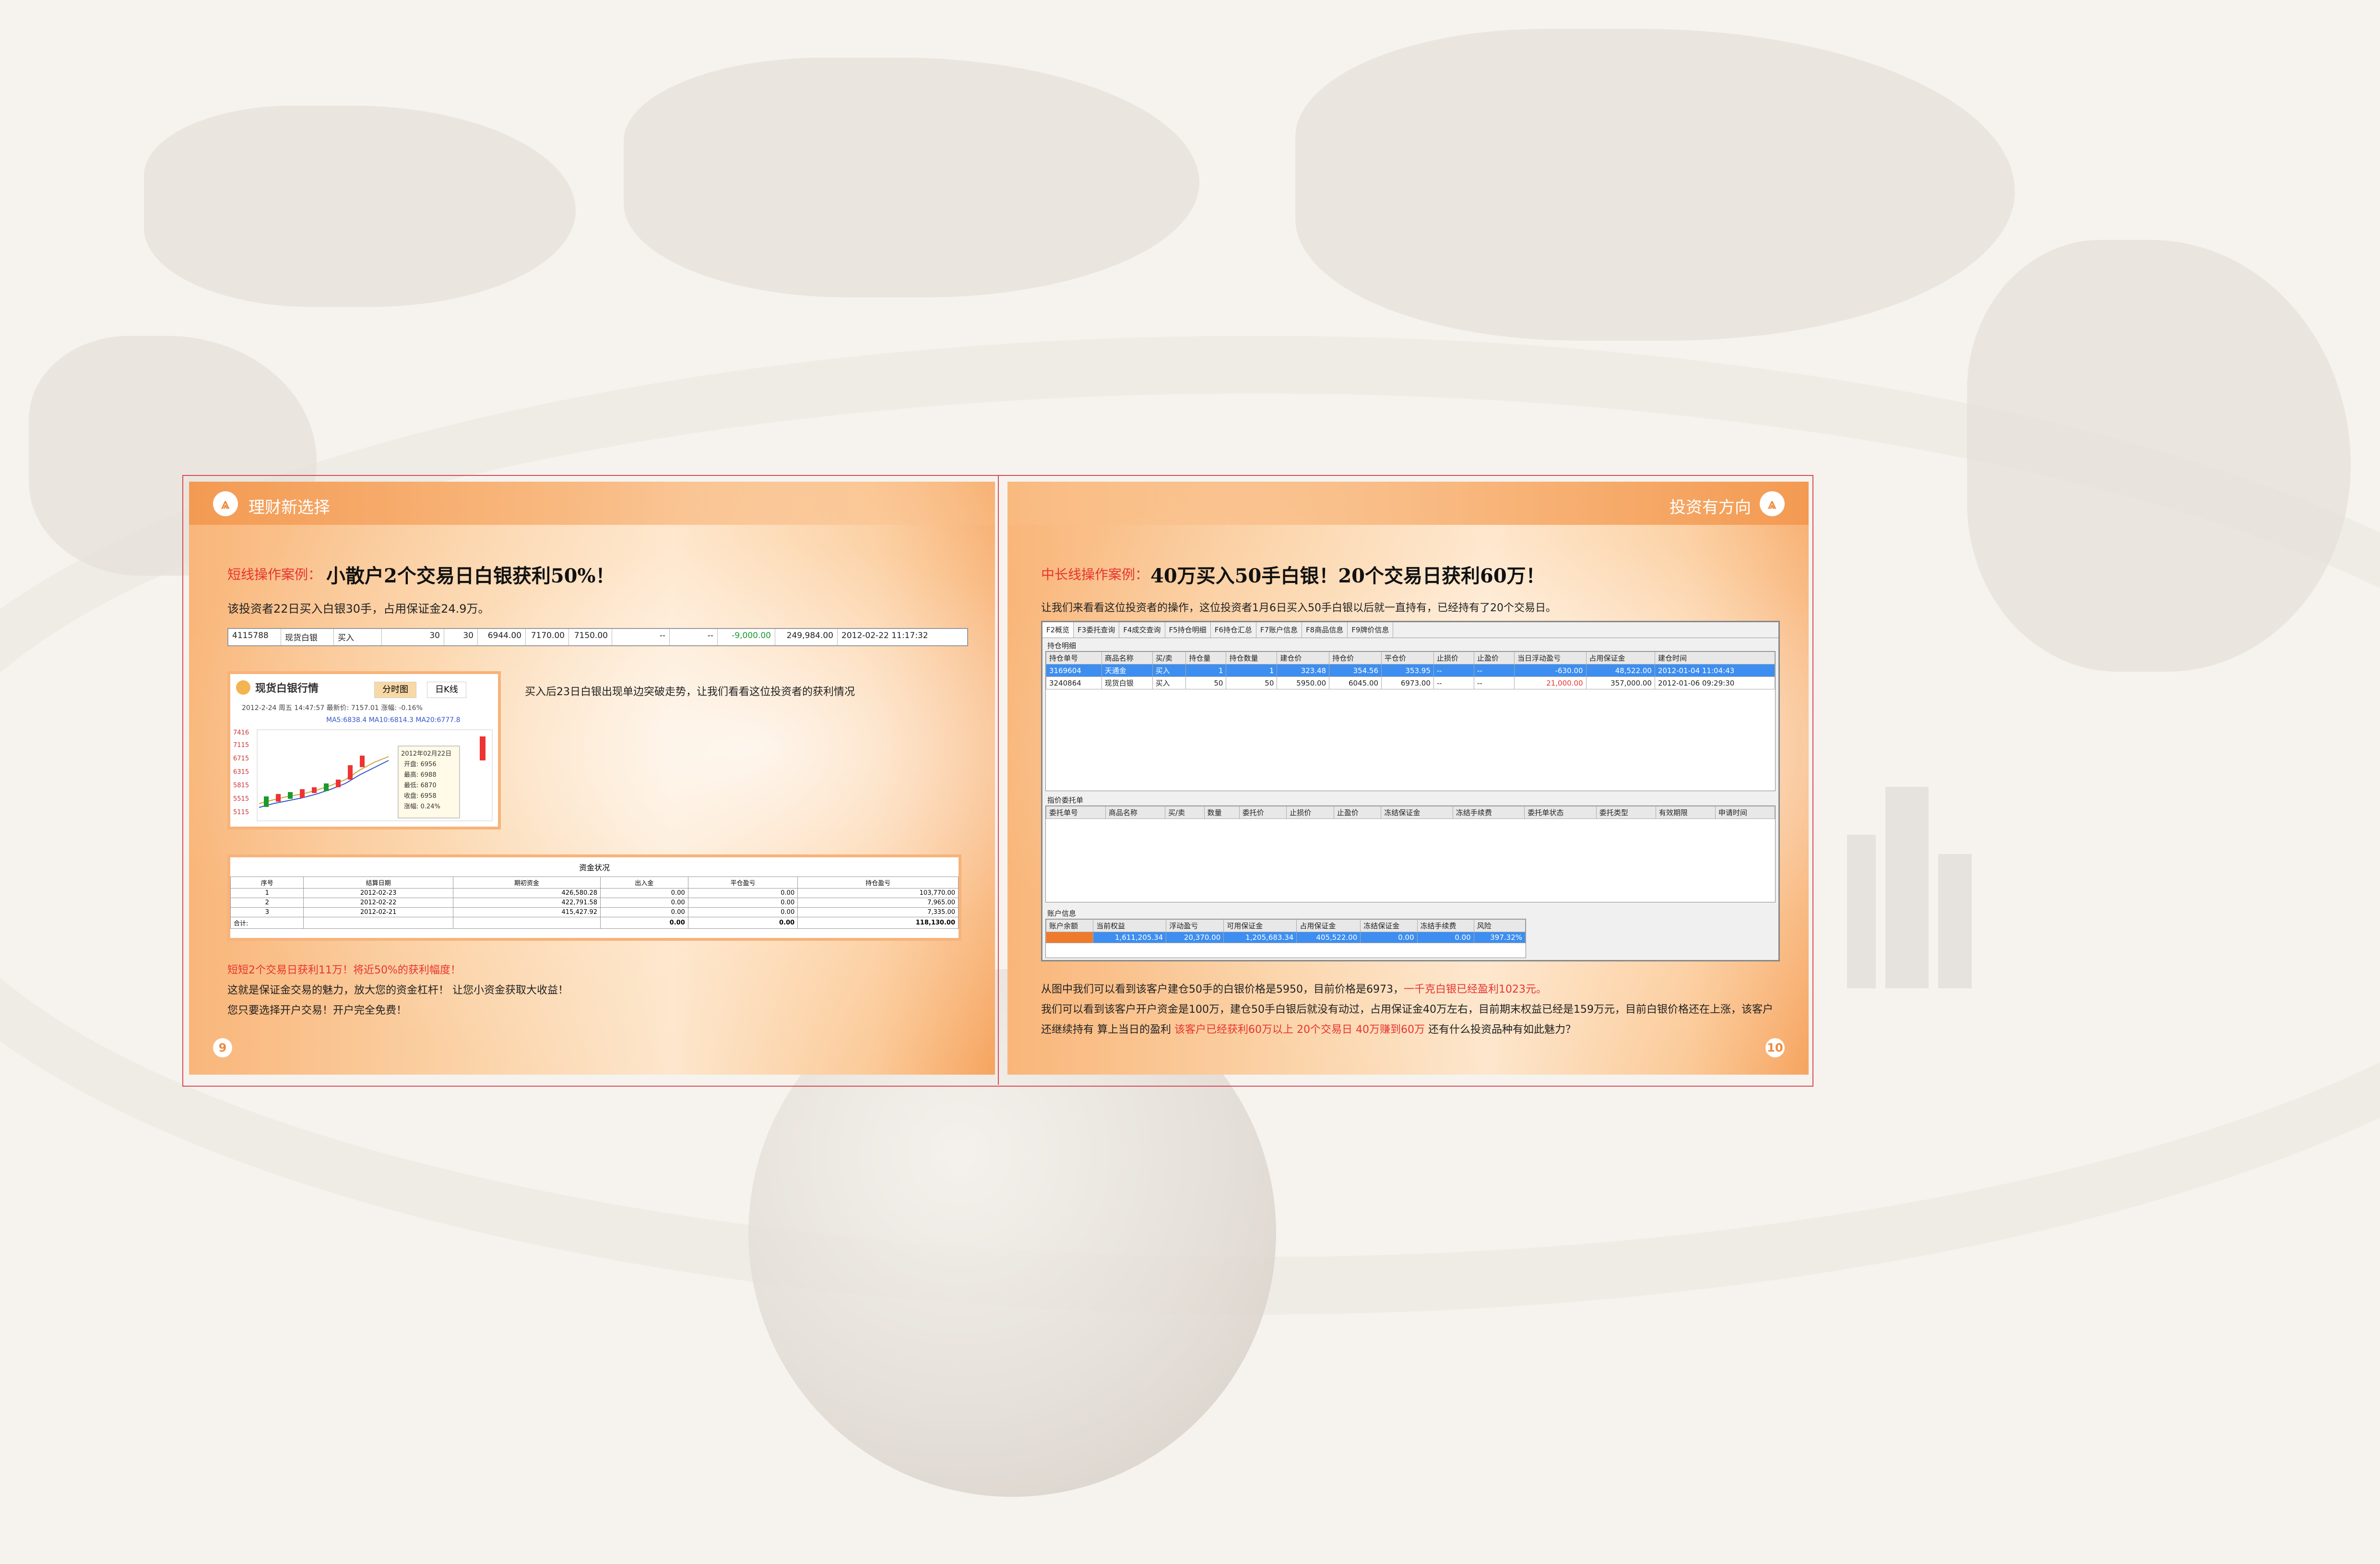 Image resolution: width=2380 pixels, height=1564 pixels. I want to click on table-cell: 426,580.28, so click(526, 893).